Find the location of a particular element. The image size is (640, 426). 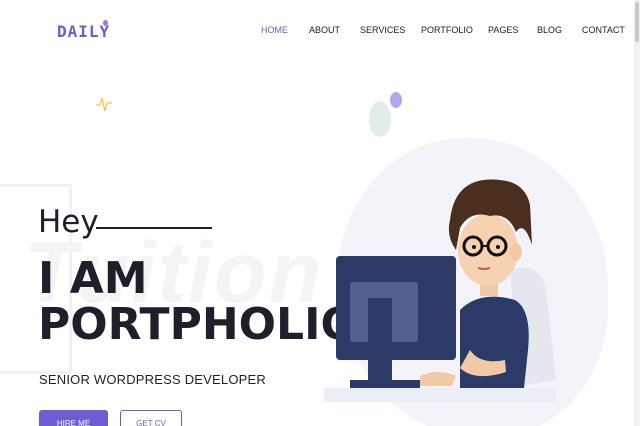

hero-title-line2: PORTPHOLIO is located at coordinates (198, 324).